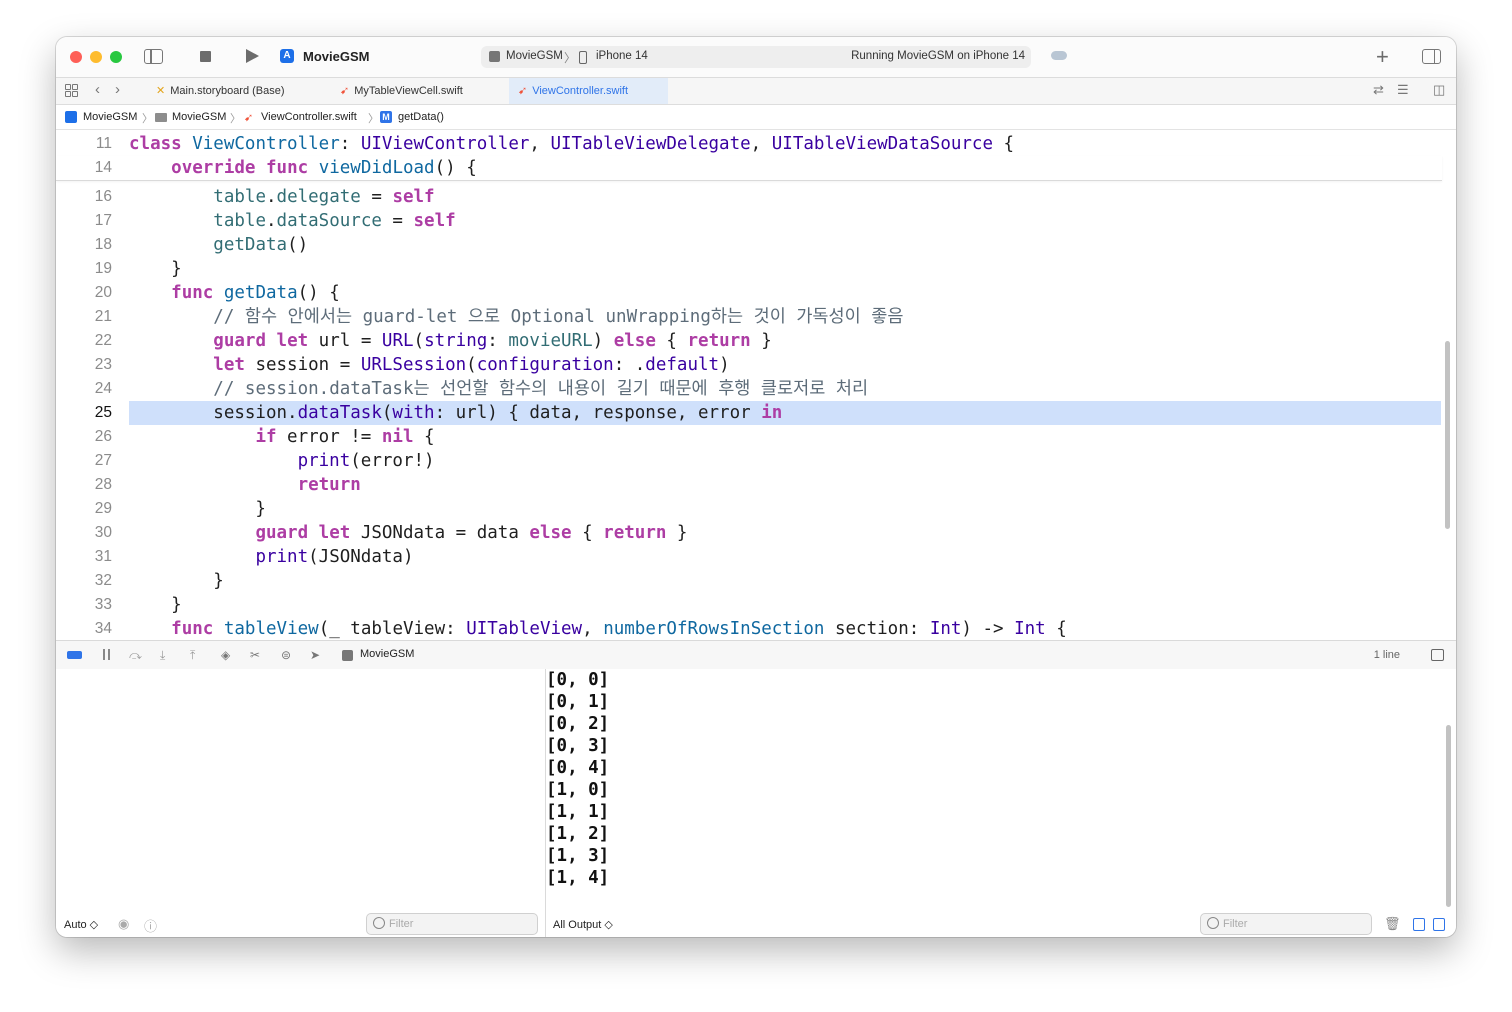 The width and height of the screenshot is (1512, 1012). What do you see at coordinates (153, 56) in the screenshot?
I see `navigator-toggle-icon` at bounding box center [153, 56].